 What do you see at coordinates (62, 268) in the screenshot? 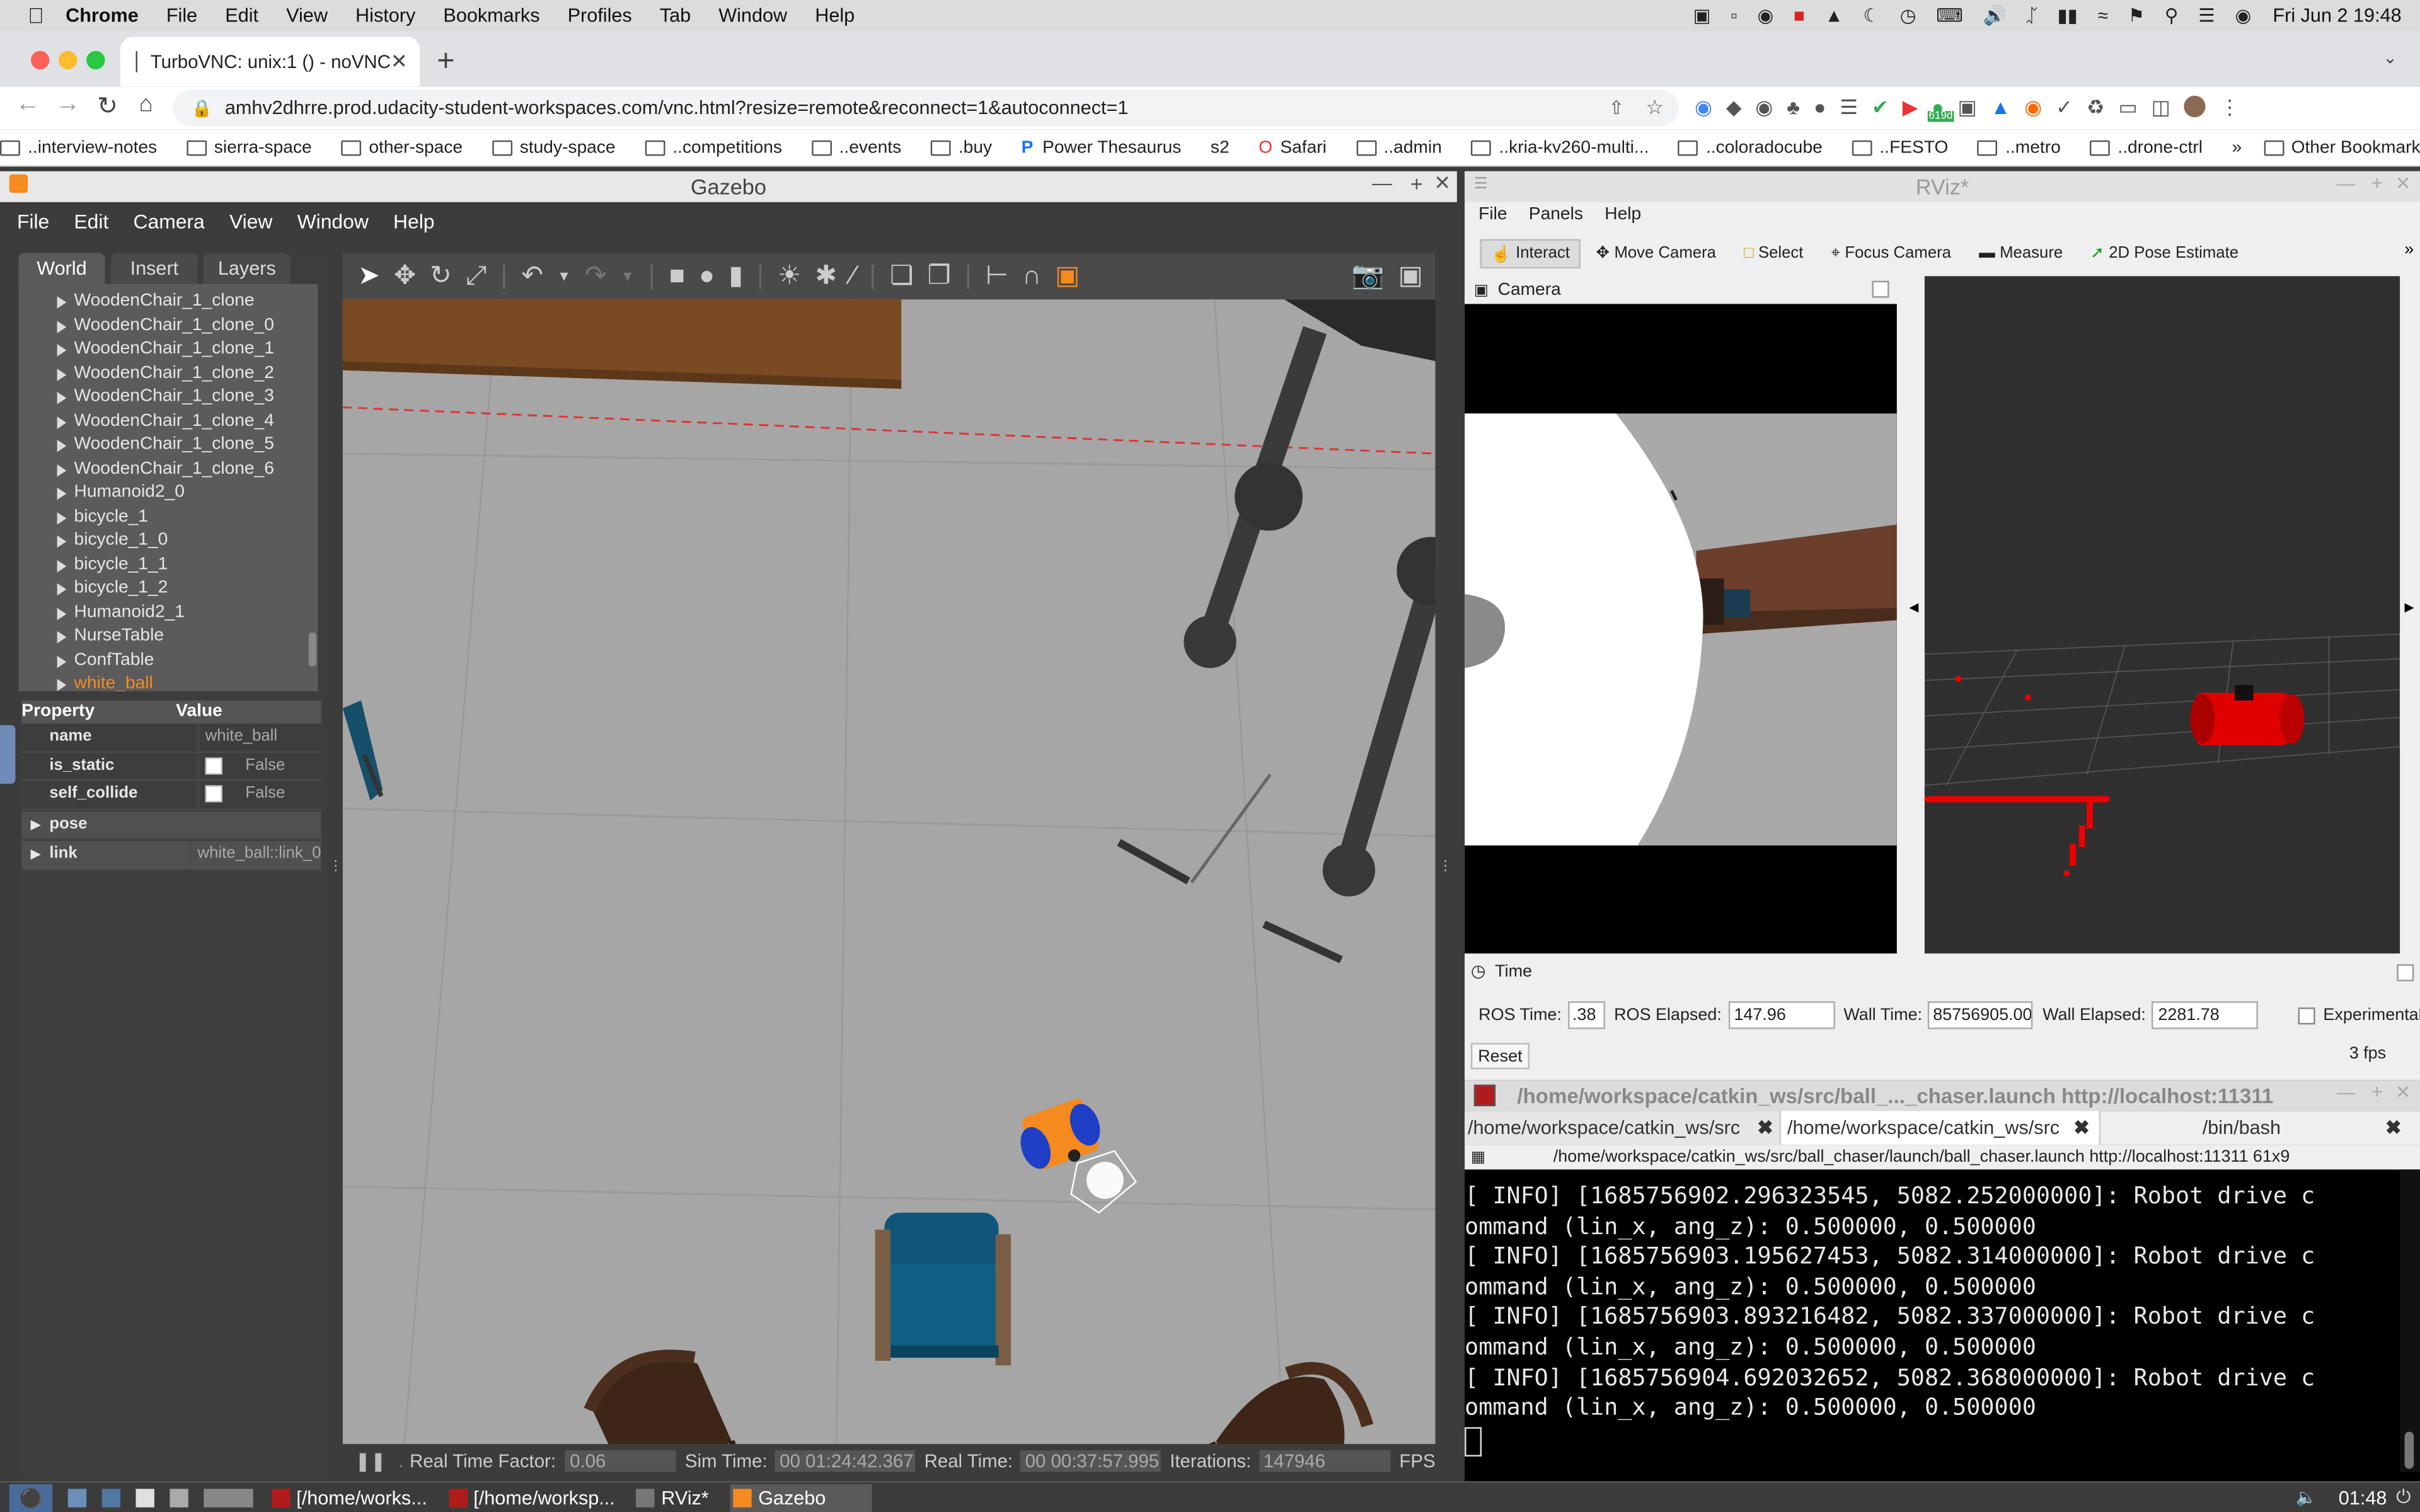
I see `tab-world: World` at bounding box center [62, 268].